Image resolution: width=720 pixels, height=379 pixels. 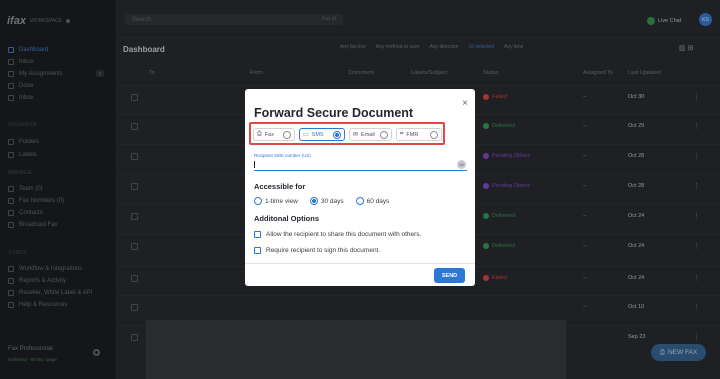 I want to click on channel-option-email: ✉ Email, so click(x=370, y=134).